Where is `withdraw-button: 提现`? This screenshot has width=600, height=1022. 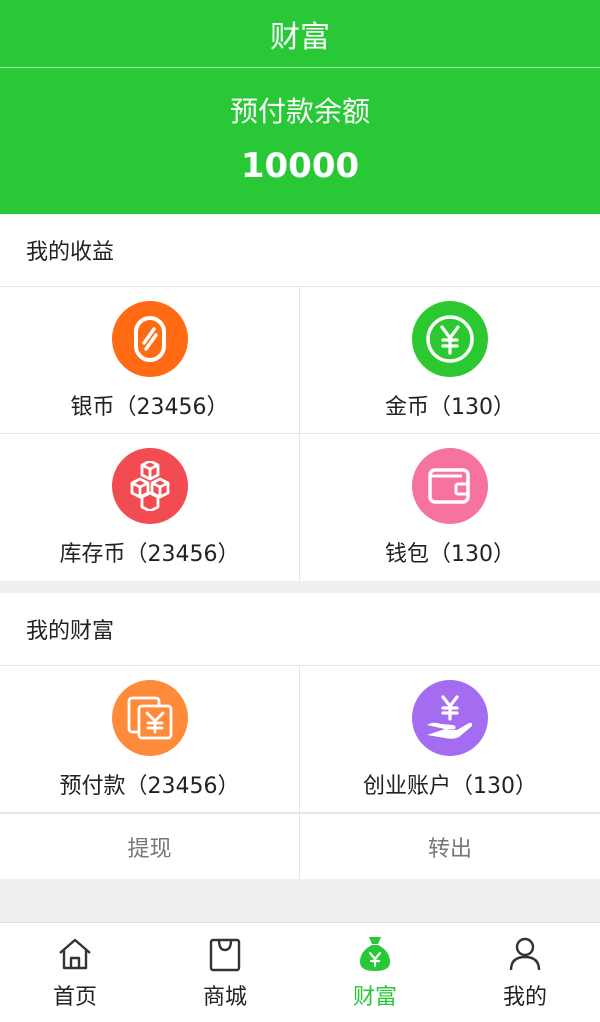
withdraw-button: 提现 is located at coordinates (150, 846).